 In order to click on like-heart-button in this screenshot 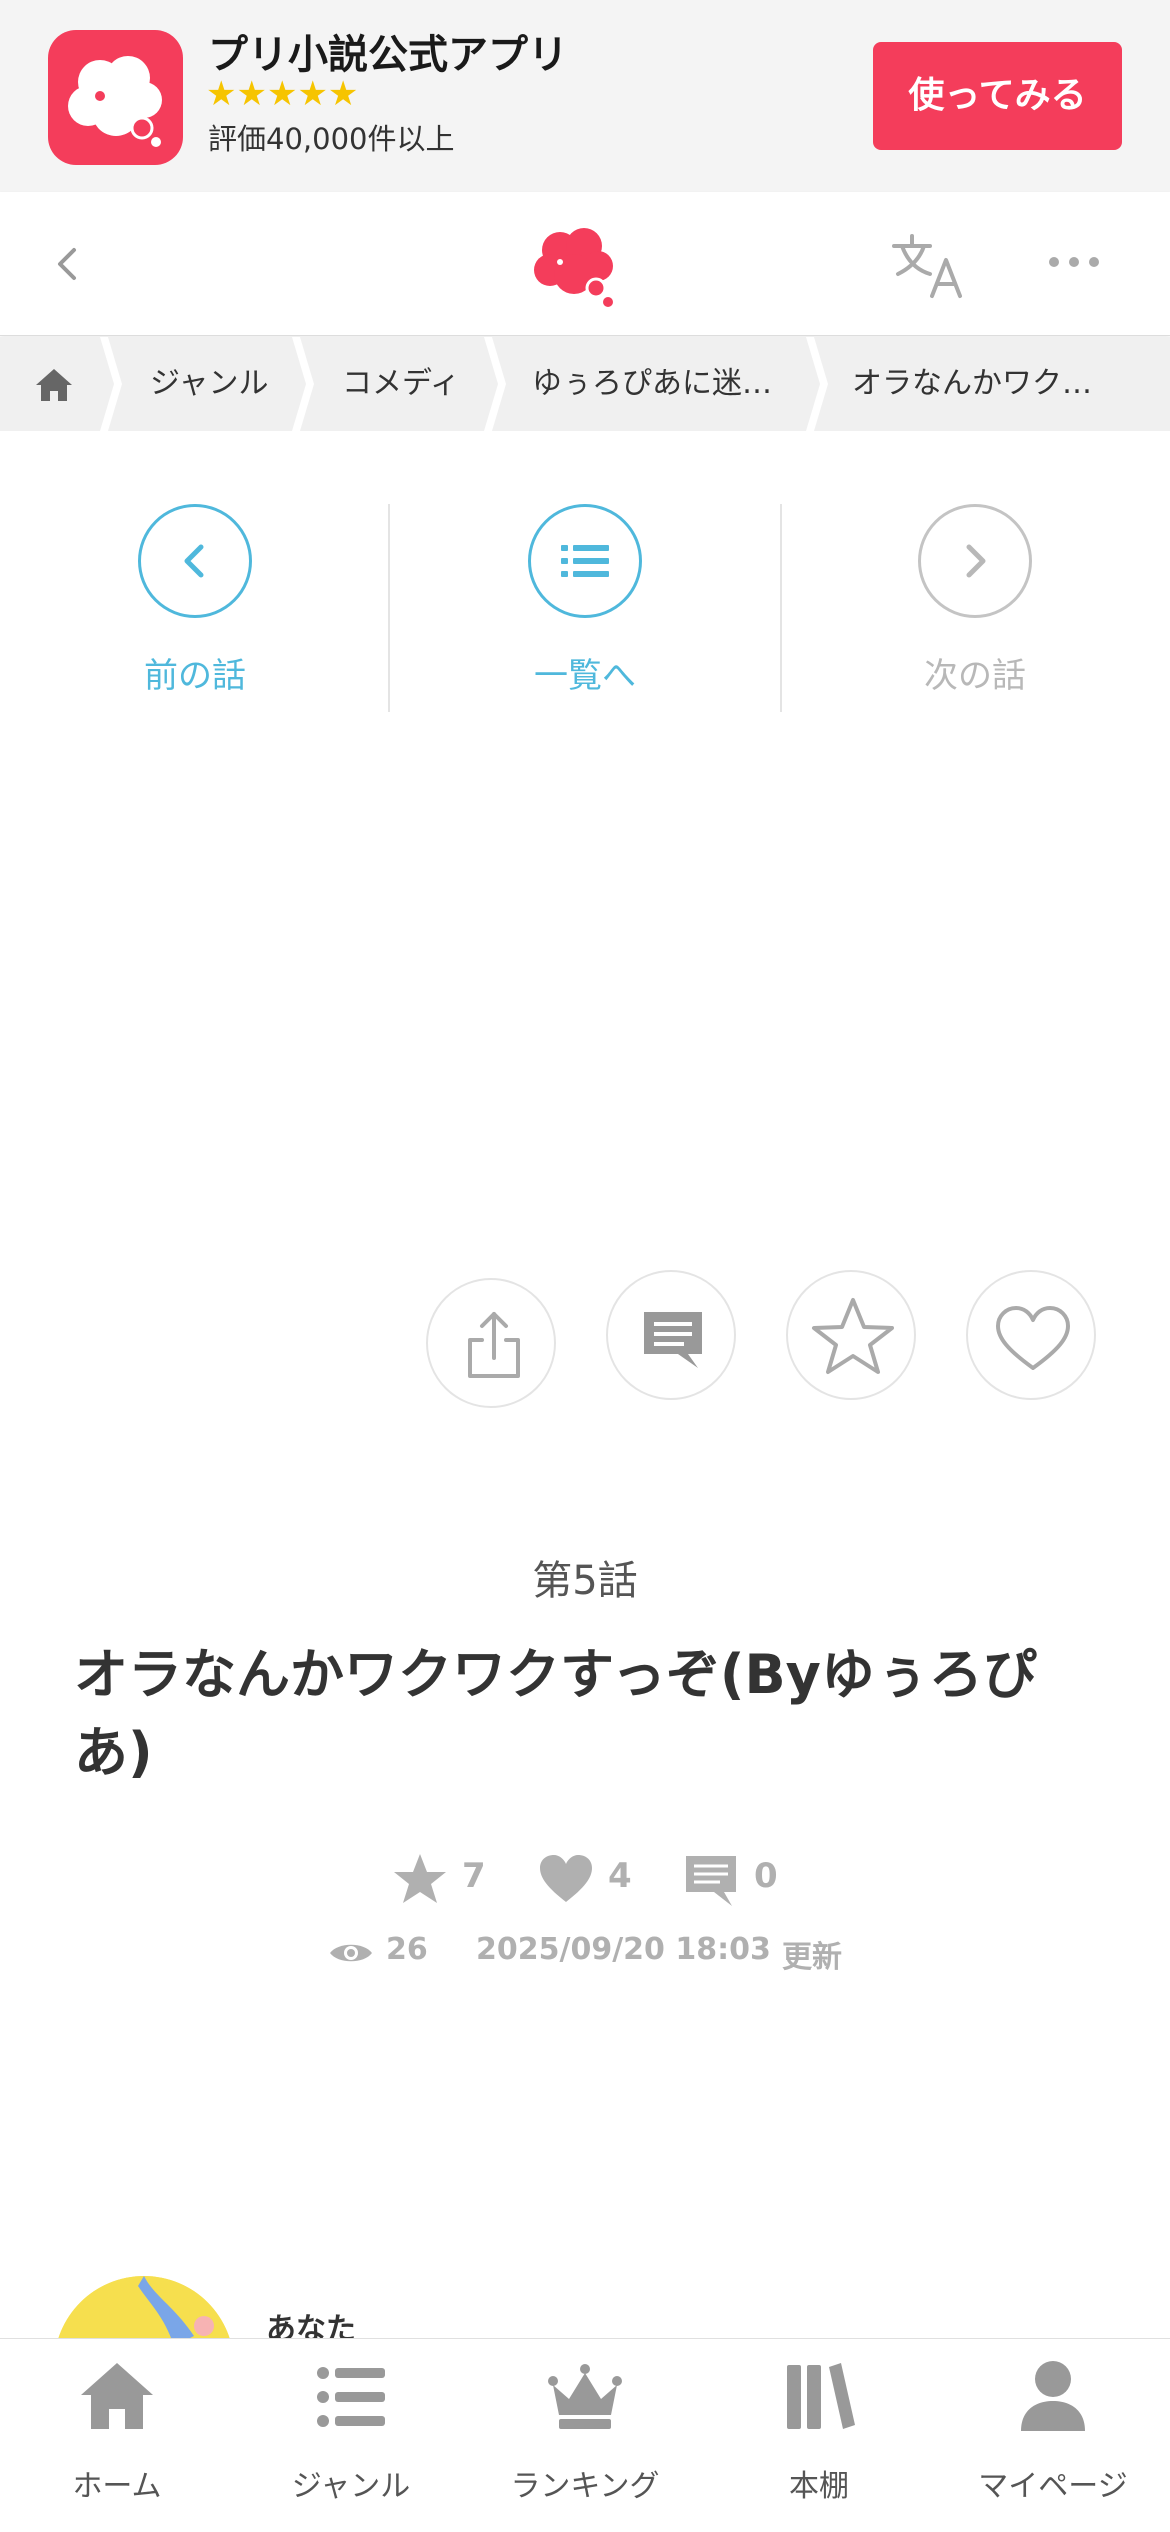, I will do `click(1031, 1335)`.